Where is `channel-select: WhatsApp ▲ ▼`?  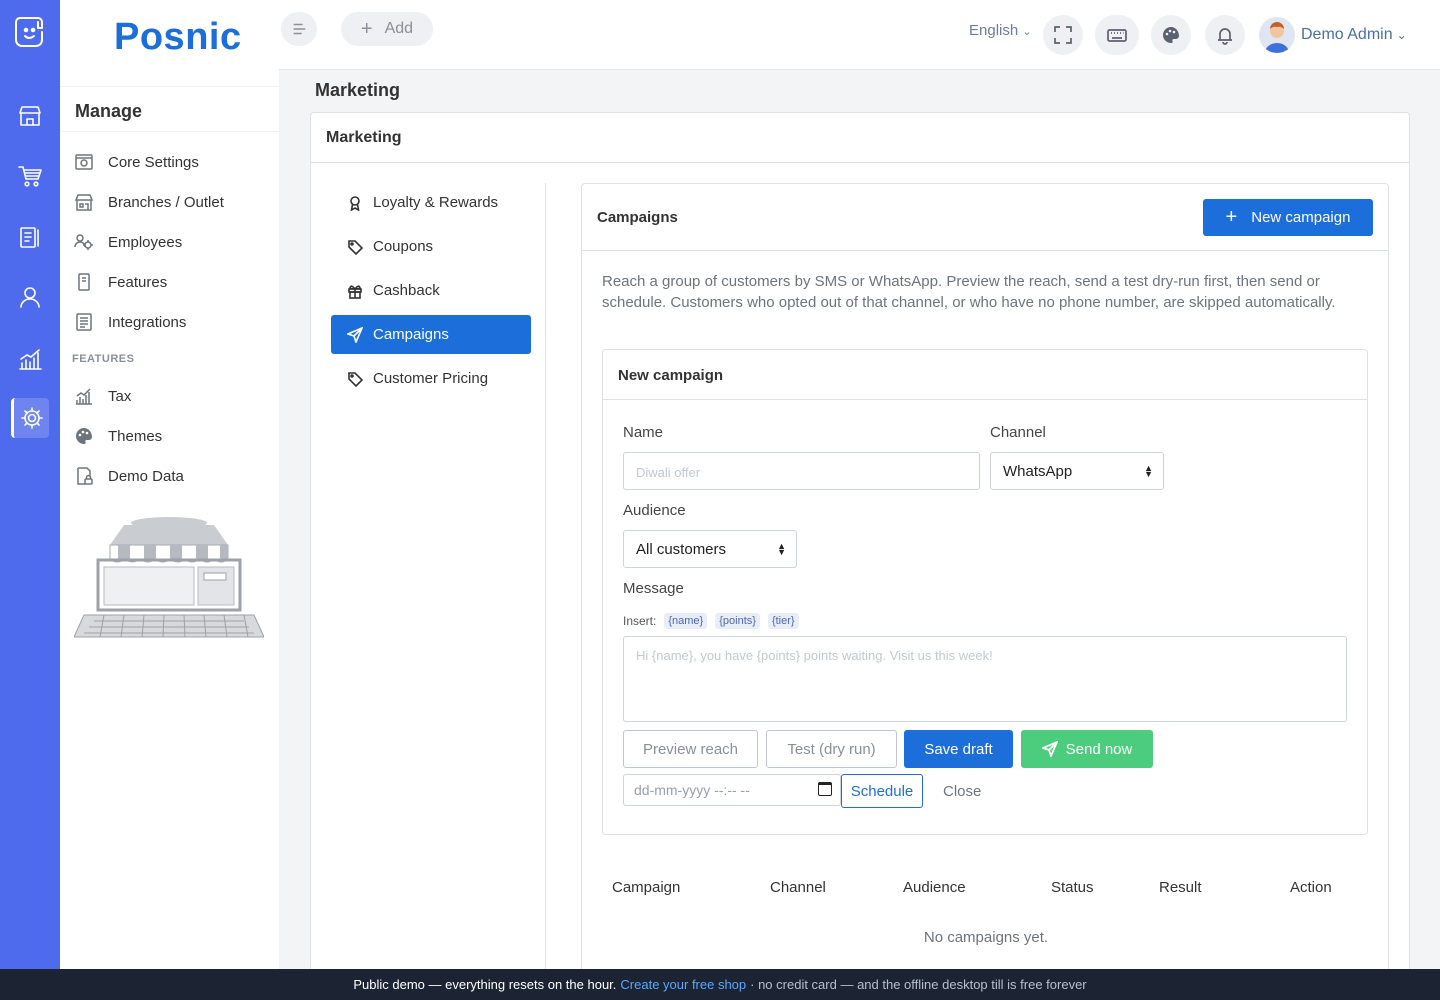 channel-select: WhatsApp ▲ ▼ is located at coordinates (1077, 471).